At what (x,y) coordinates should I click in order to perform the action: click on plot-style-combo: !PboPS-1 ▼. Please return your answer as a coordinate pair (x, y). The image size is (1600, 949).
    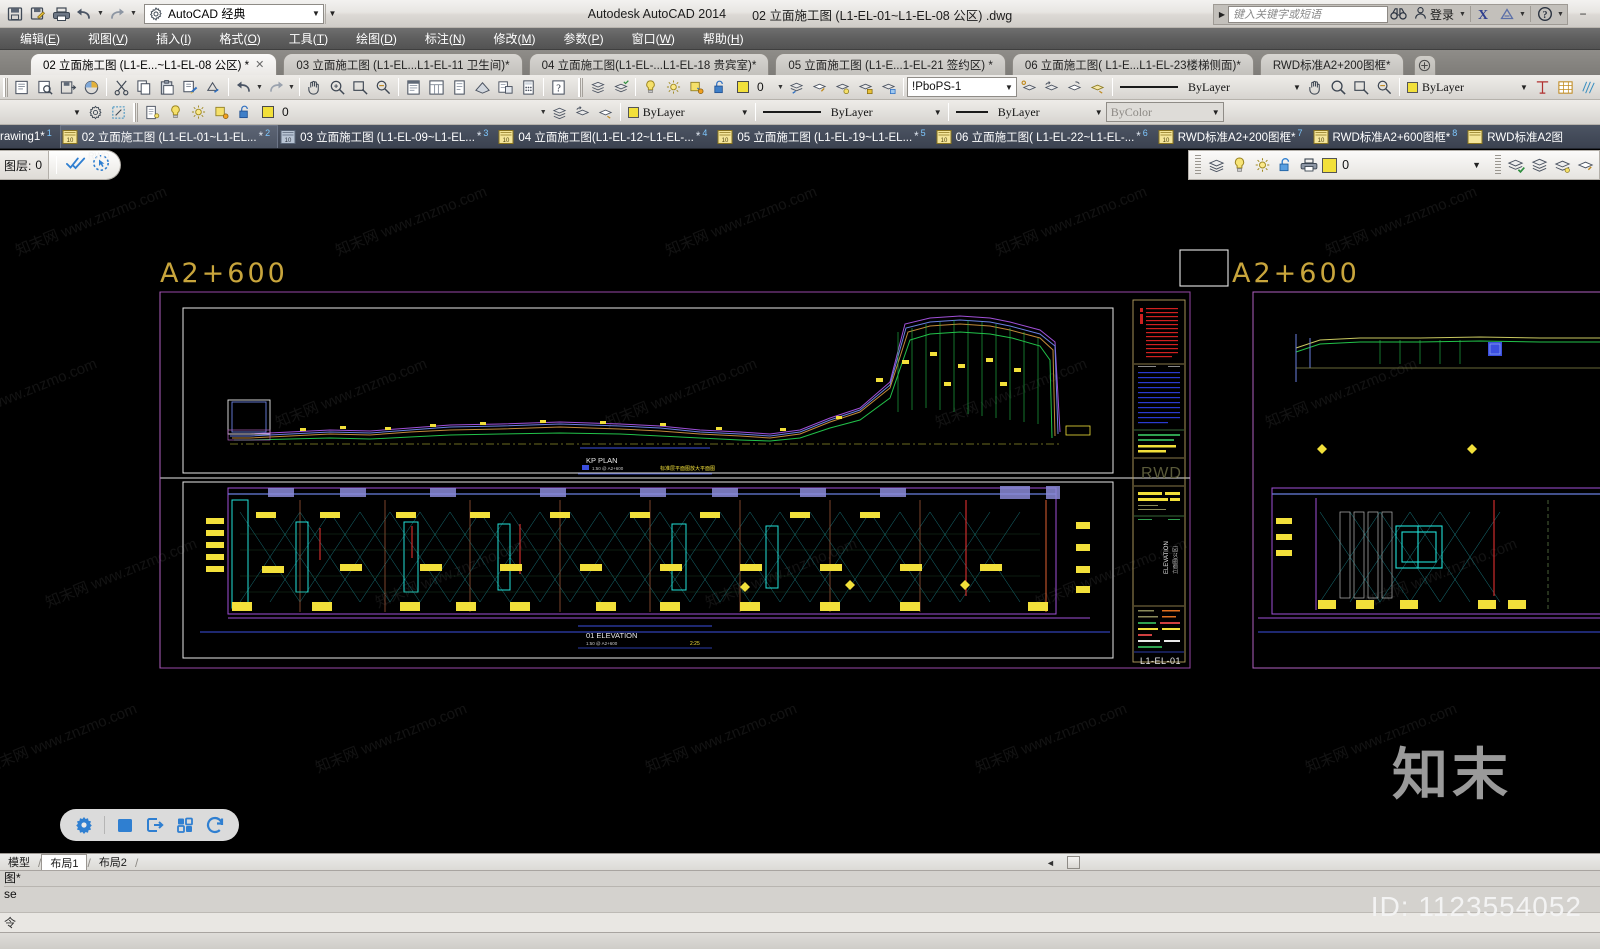
    Looking at the image, I should click on (962, 87).